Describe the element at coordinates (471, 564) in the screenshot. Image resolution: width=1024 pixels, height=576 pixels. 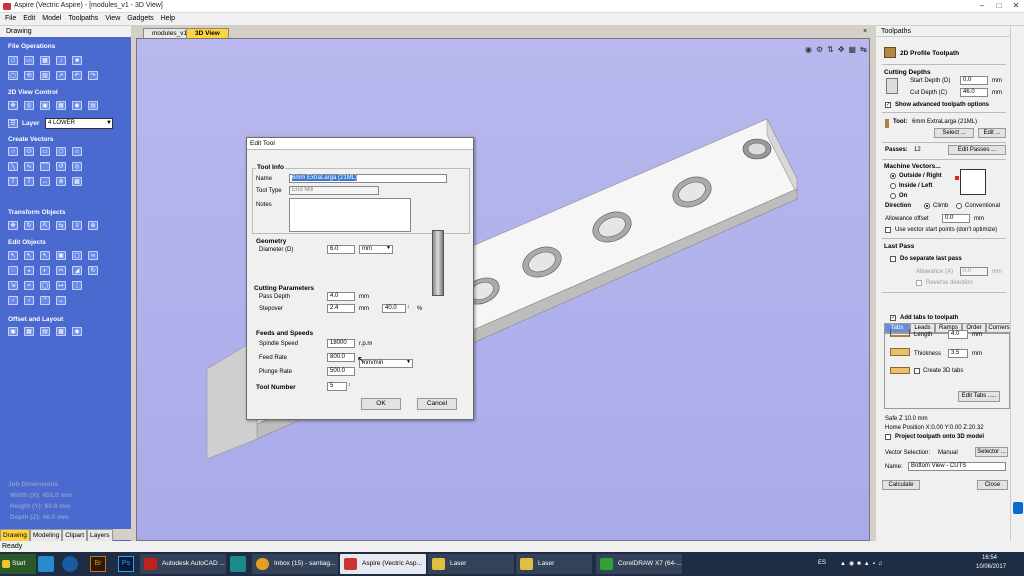
I see `taskbar-laser-1: Laser` at that location.